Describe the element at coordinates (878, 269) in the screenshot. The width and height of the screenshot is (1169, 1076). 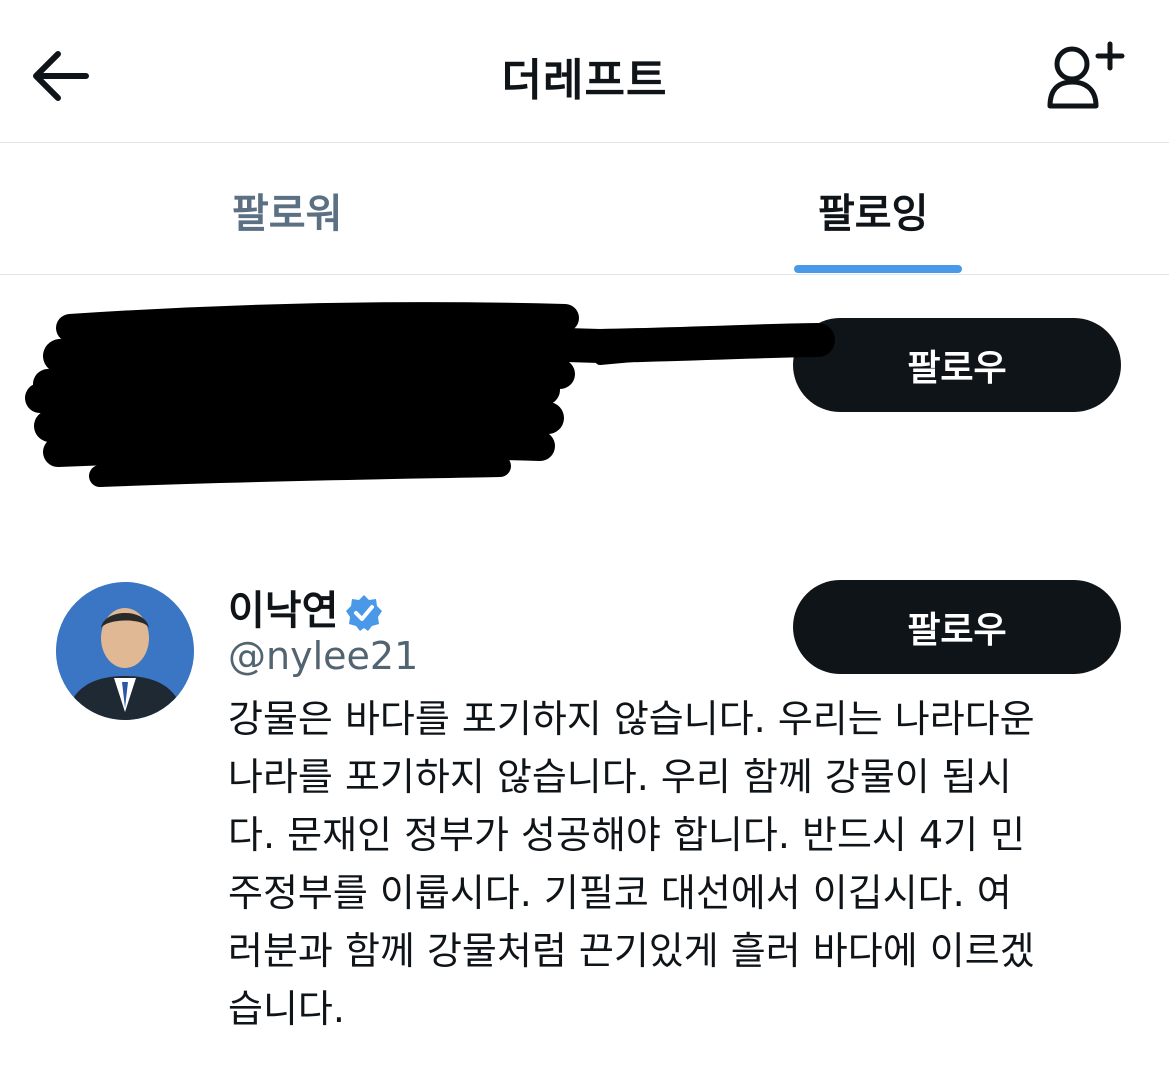
I see `active-tab-indicator` at that location.